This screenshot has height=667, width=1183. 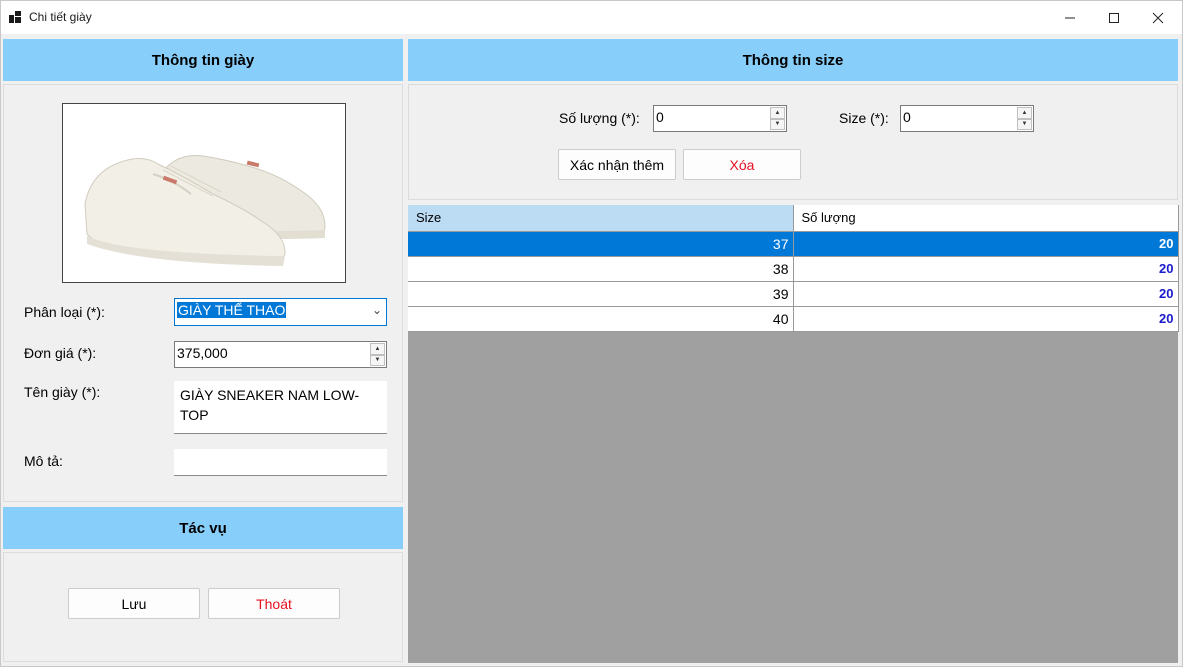 I want to click on column-header-size: Size, so click(x=601, y=218).